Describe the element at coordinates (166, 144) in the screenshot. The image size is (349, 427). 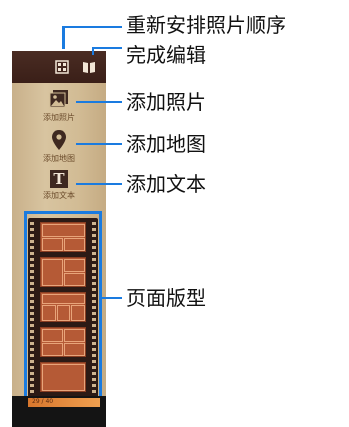
I see `callout-add-map: 添加地图` at that location.